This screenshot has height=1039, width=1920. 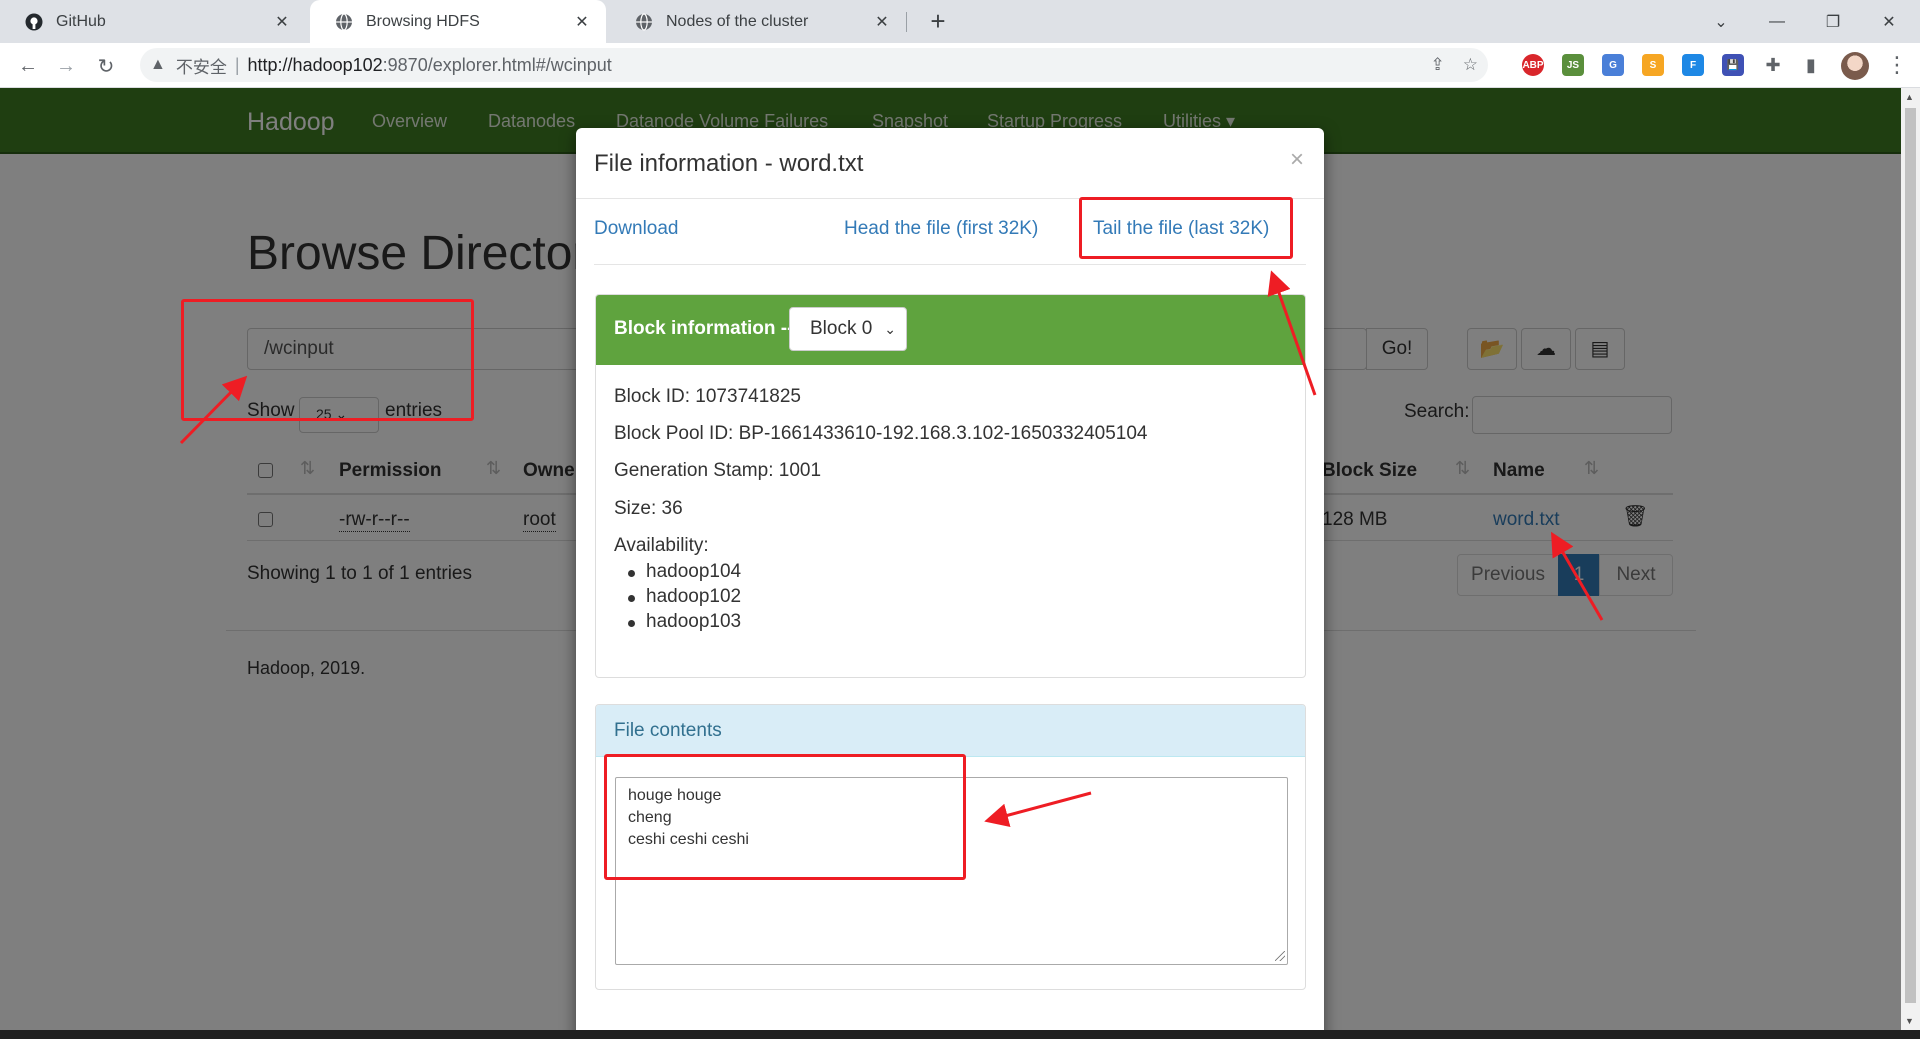 What do you see at coordinates (1573, 65) in the screenshot?
I see `js-extension-icon: JS` at bounding box center [1573, 65].